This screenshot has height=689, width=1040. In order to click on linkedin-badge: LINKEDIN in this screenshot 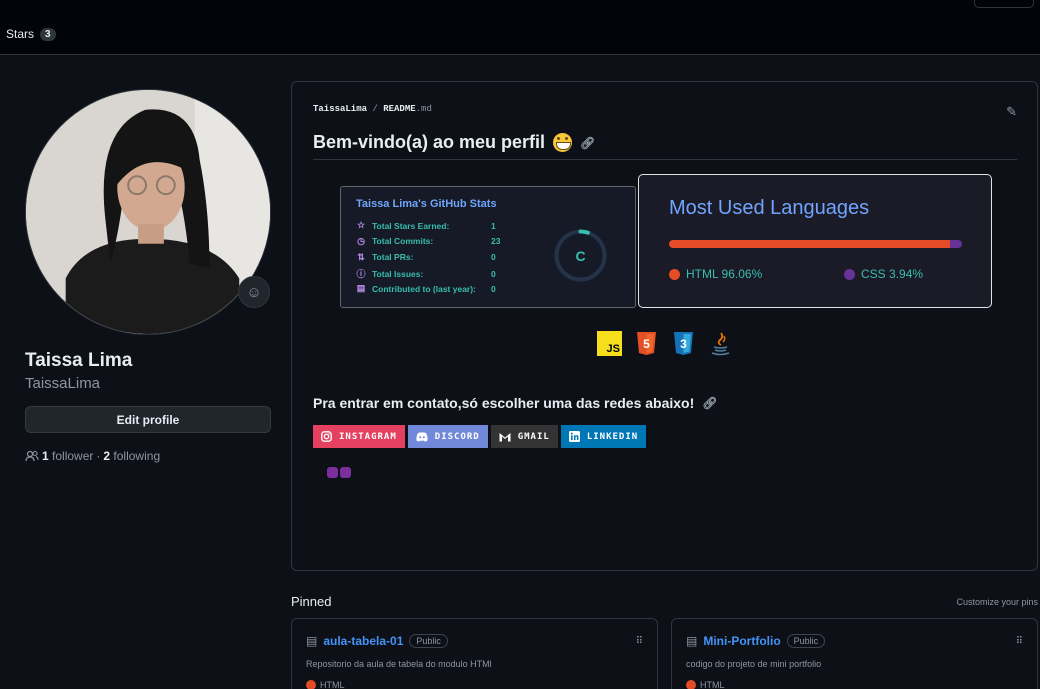, I will do `click(603, 436)`.